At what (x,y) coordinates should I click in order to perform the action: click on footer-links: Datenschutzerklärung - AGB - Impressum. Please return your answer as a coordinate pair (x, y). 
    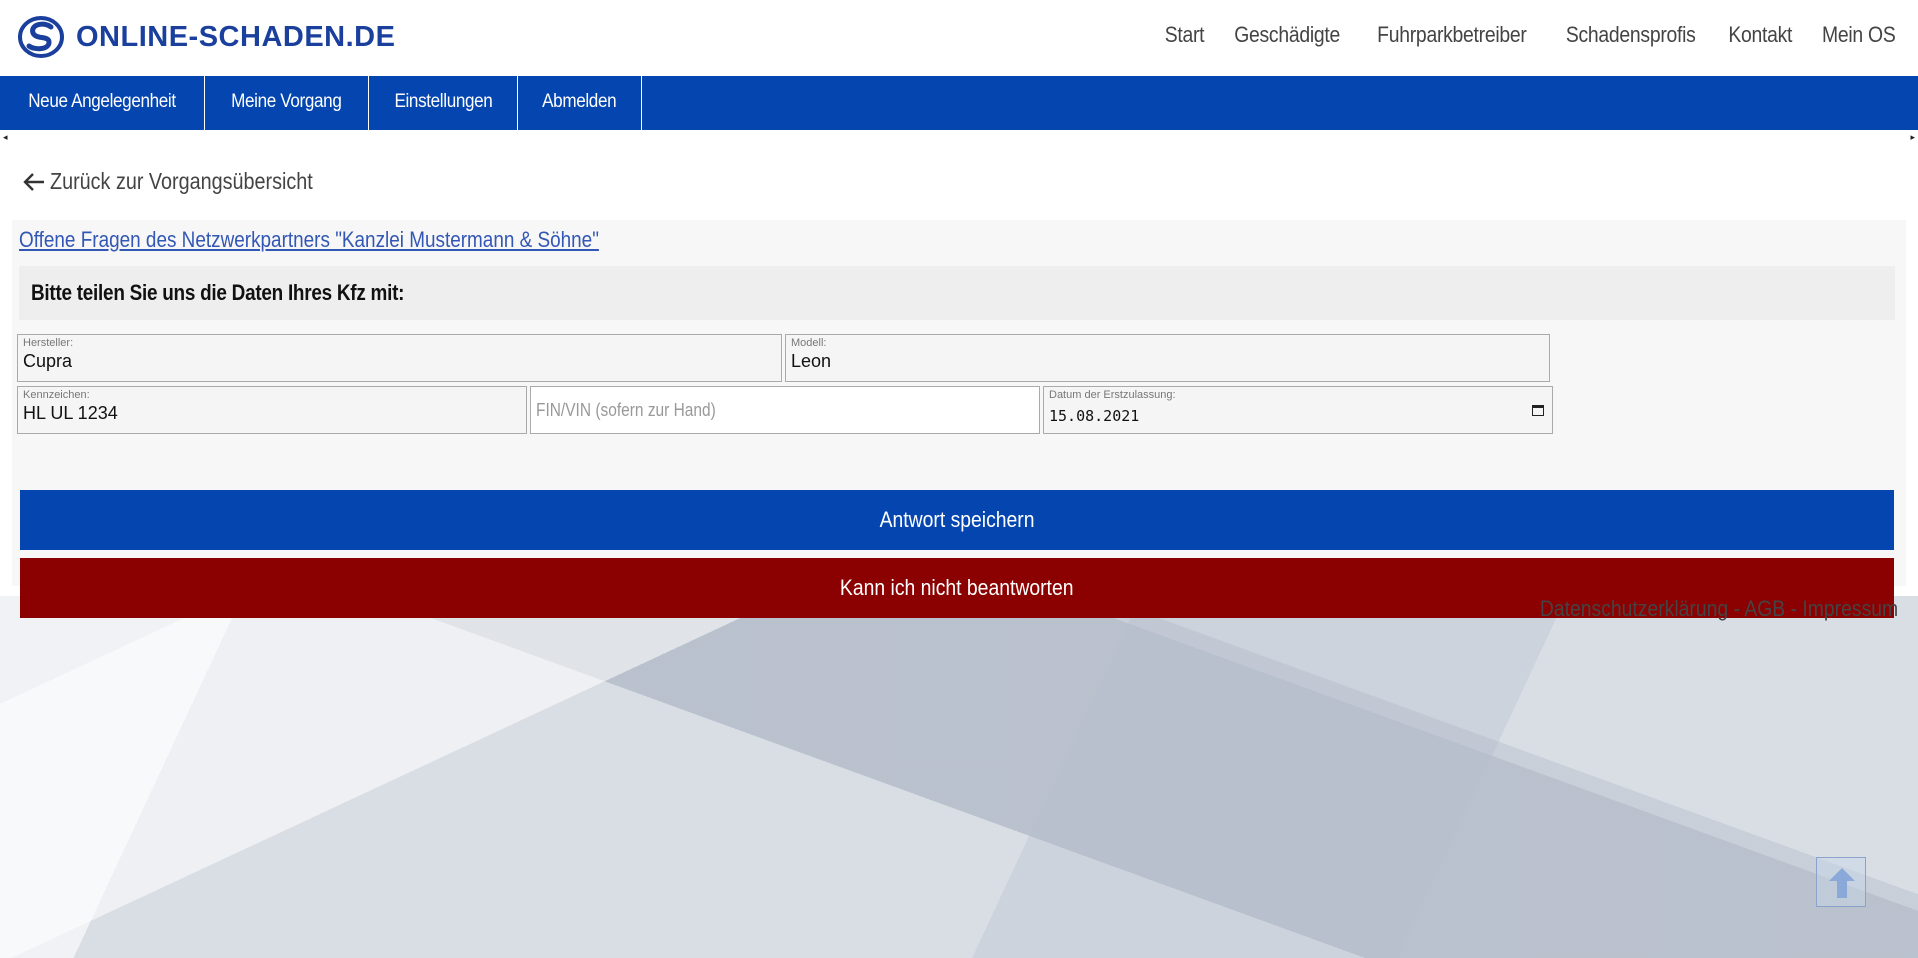
    Looking at the image, I should click on (1694, 609).